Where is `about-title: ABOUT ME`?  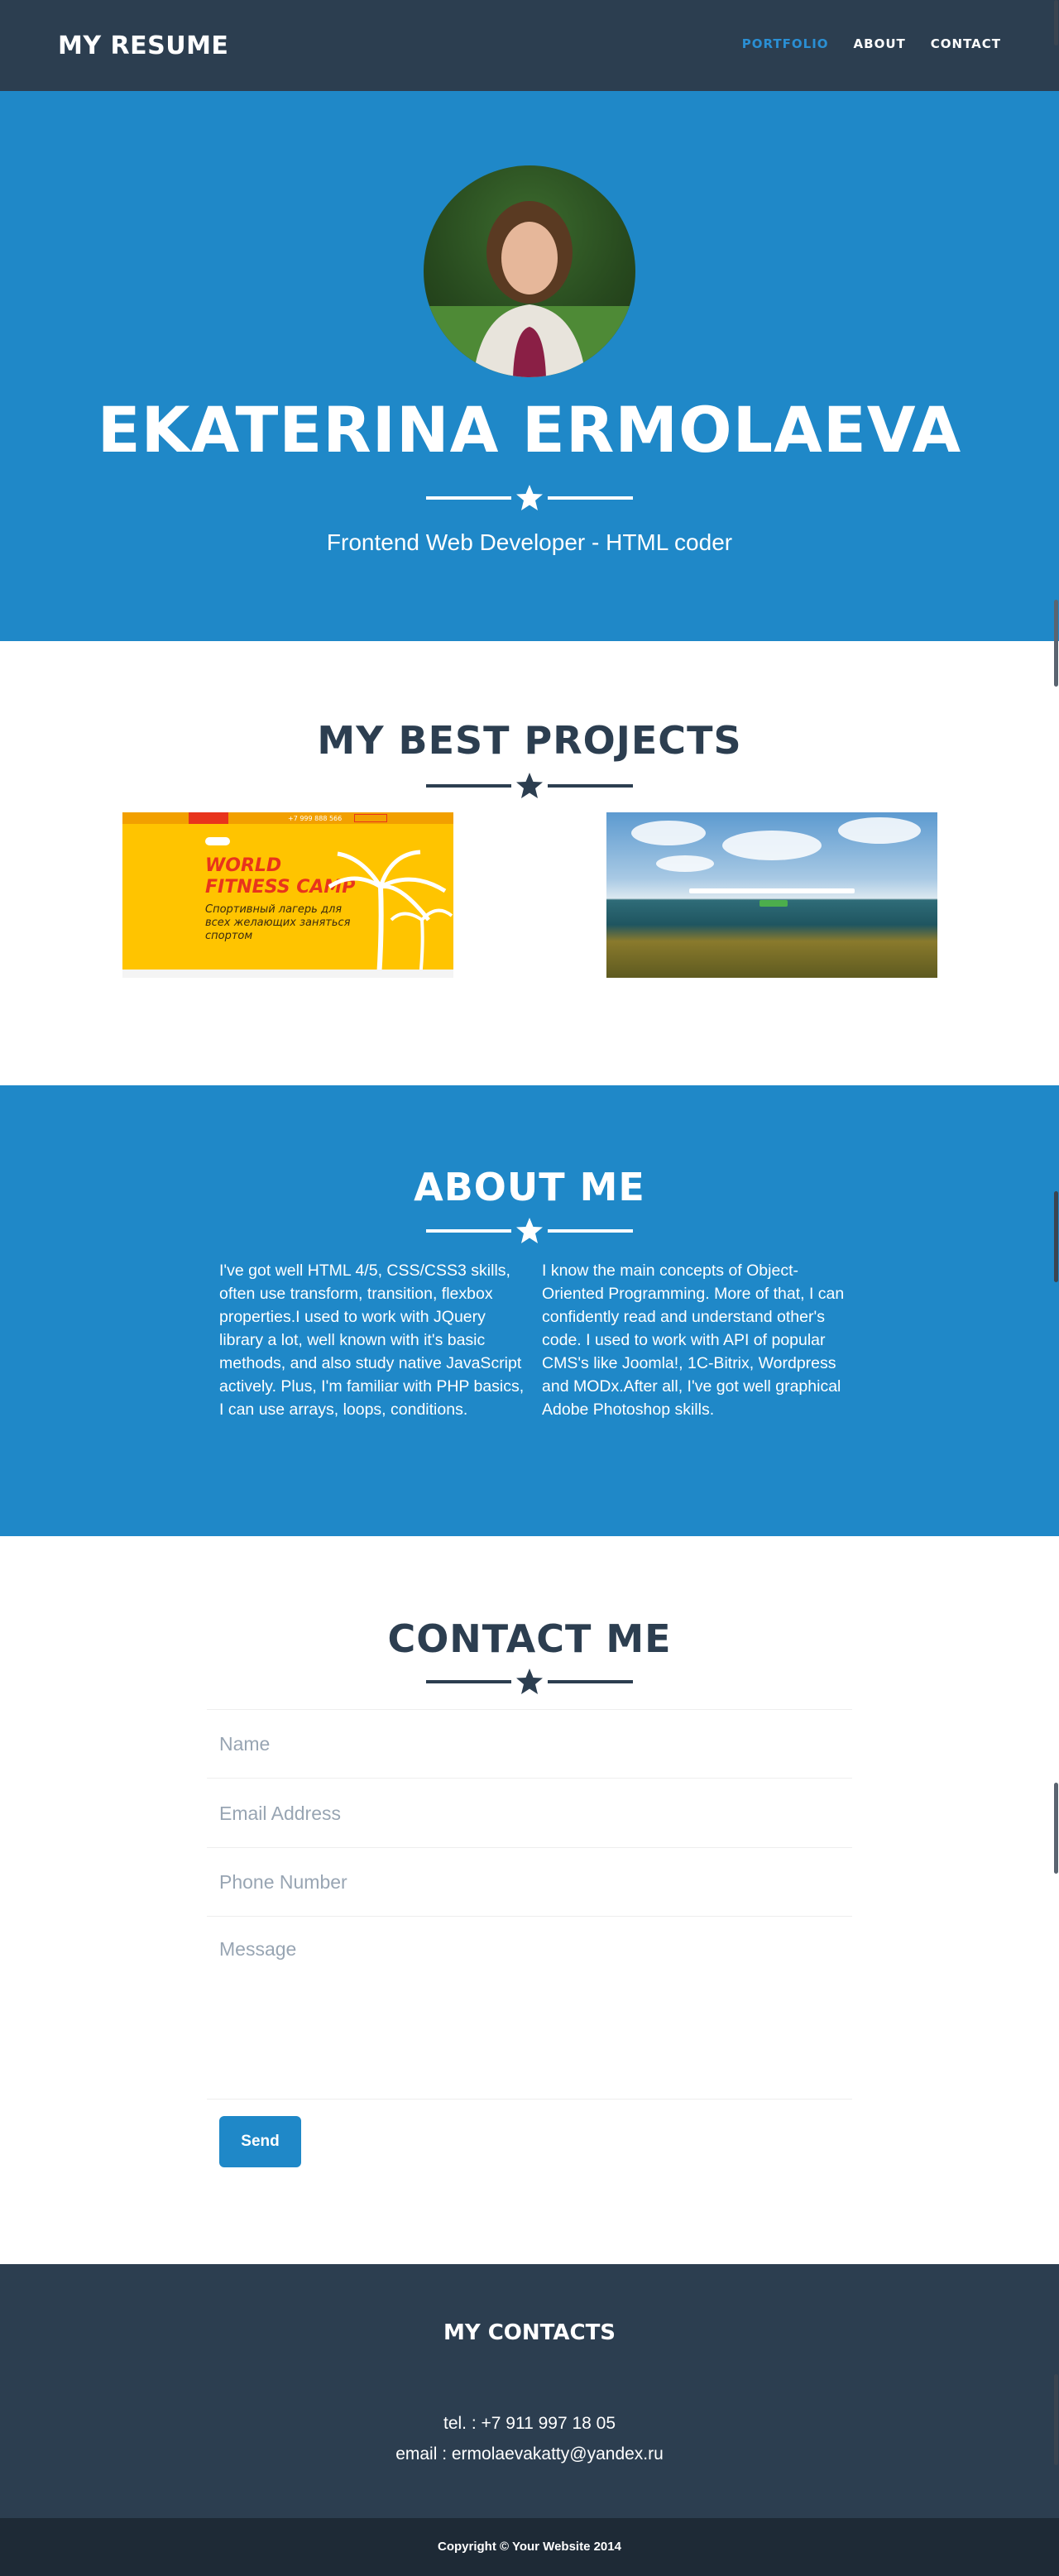
about-title: ABOUT ME is located at coordinates (529, 1187).